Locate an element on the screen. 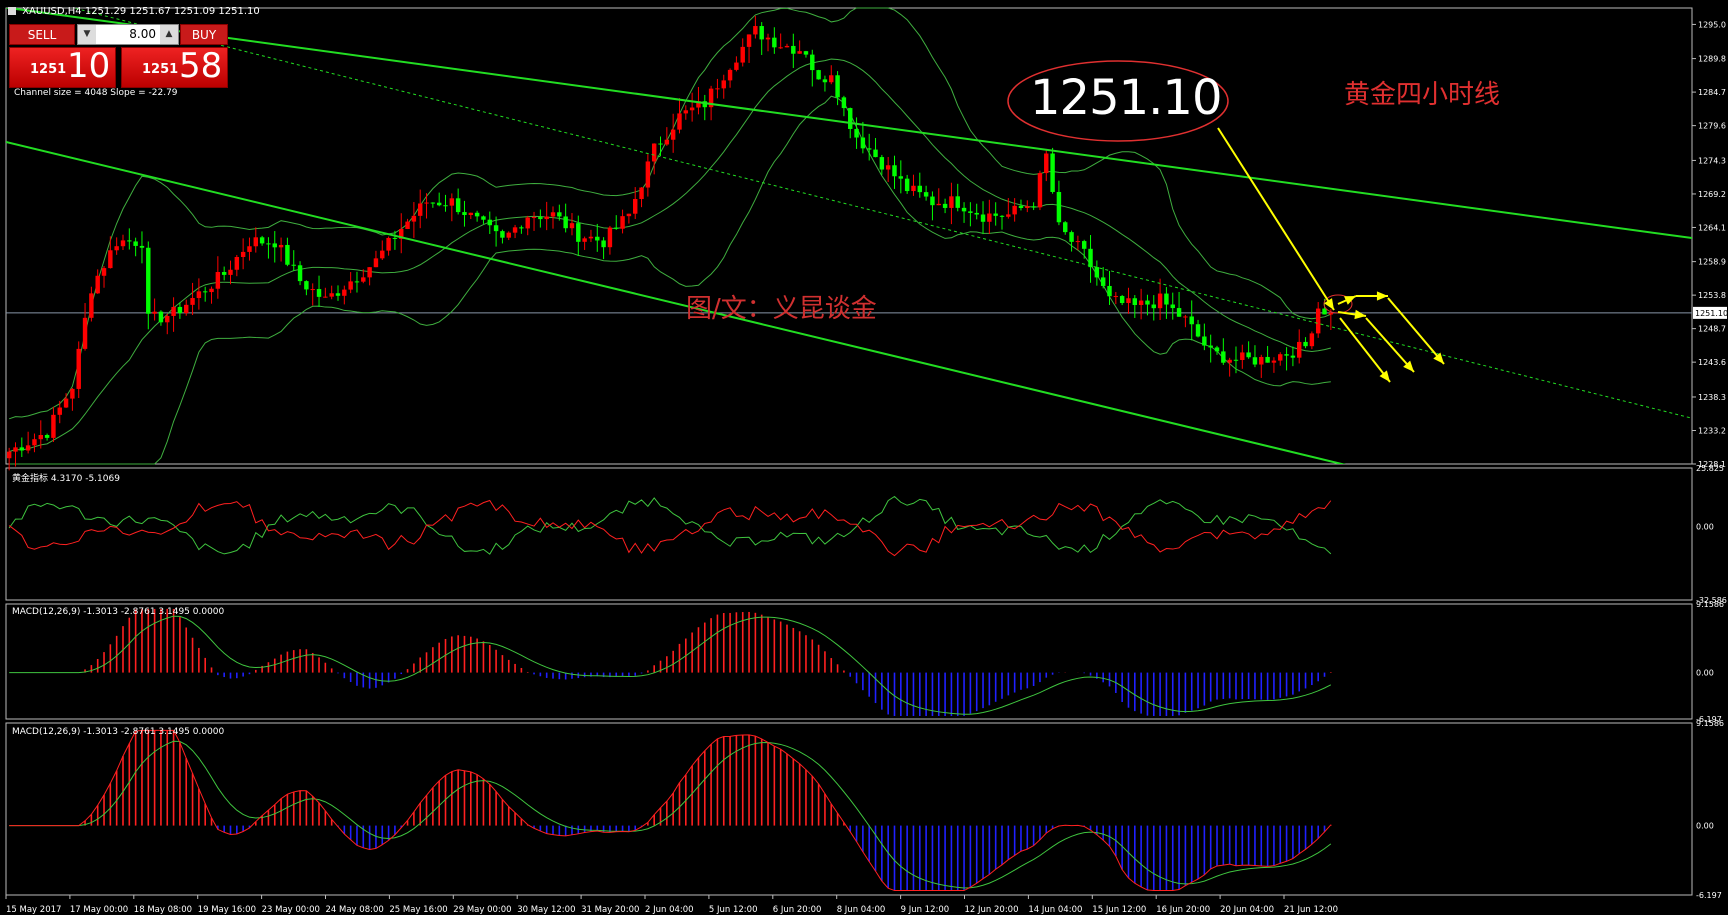 This screenshot has width=1728, height=915. chevron-up-icon: ▲ is located at coordinates (169, 34).